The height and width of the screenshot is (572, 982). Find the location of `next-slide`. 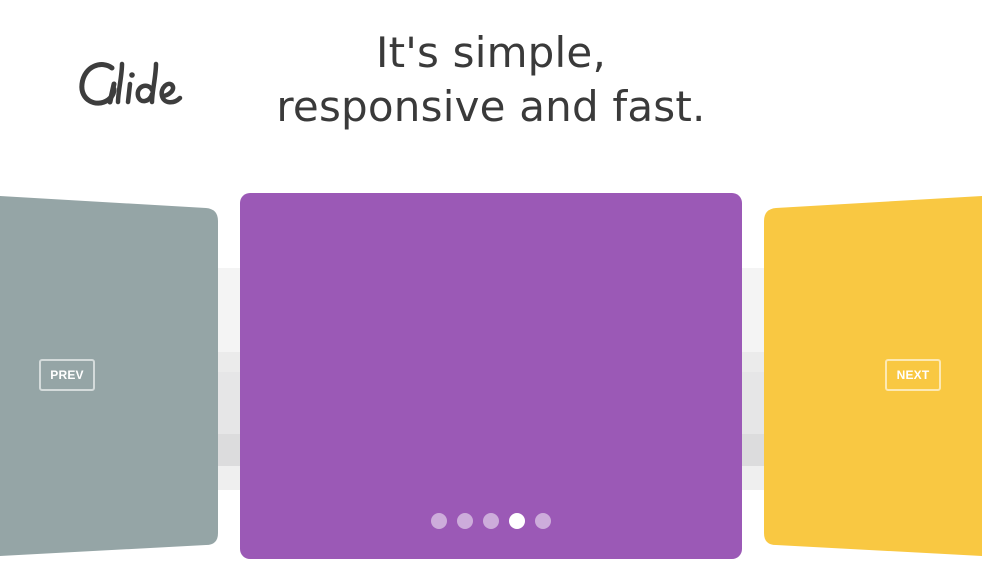

next-slide is located at coordinates (873, 377).